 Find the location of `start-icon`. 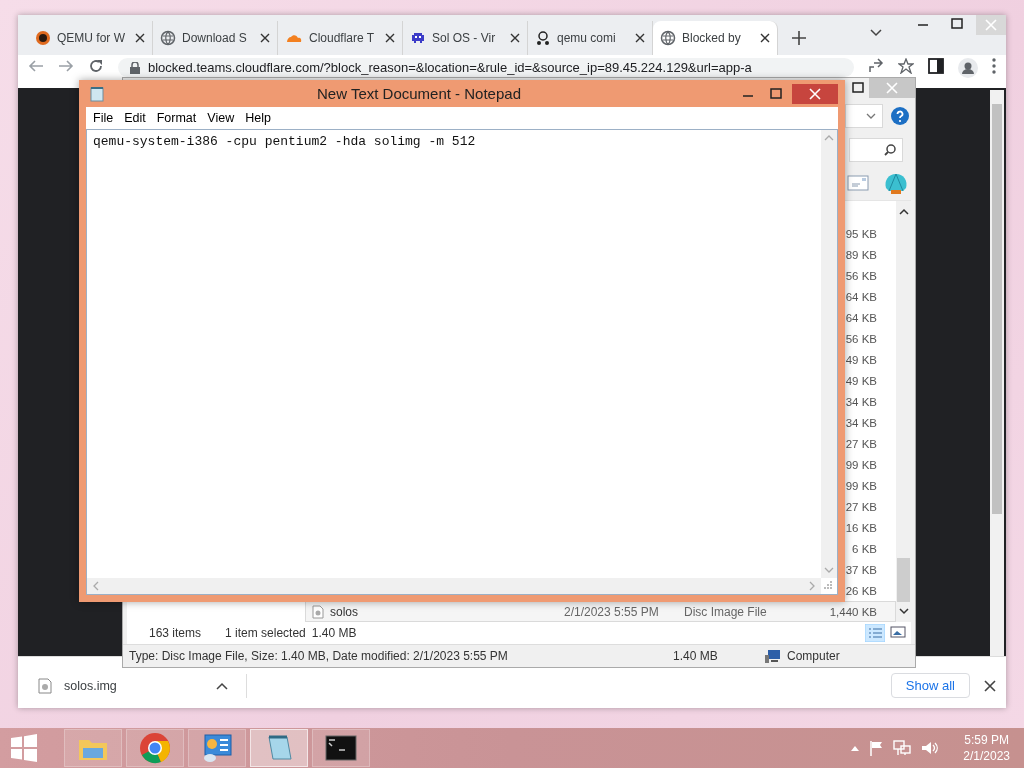

start-icon is located at coordinates (24, 748).